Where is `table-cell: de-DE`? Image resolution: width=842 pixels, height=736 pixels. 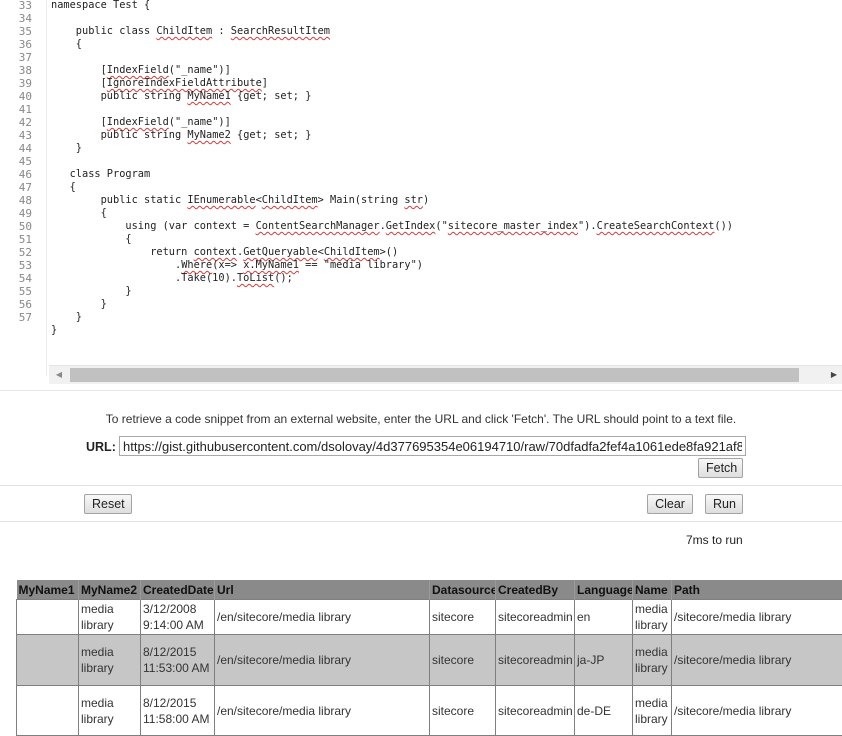
table-cell: de-DE is located at coordinates (603, 710).